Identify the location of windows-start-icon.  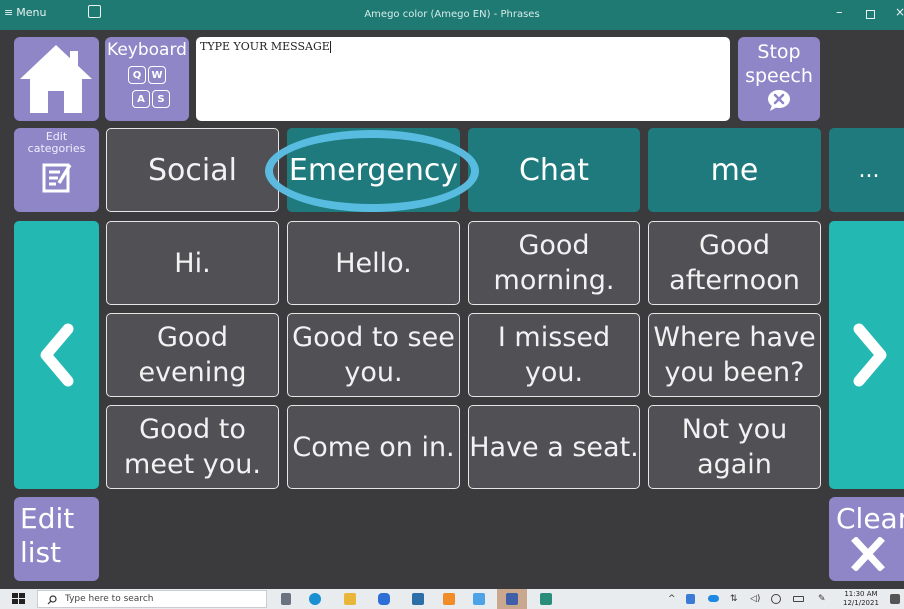
(19, 599).